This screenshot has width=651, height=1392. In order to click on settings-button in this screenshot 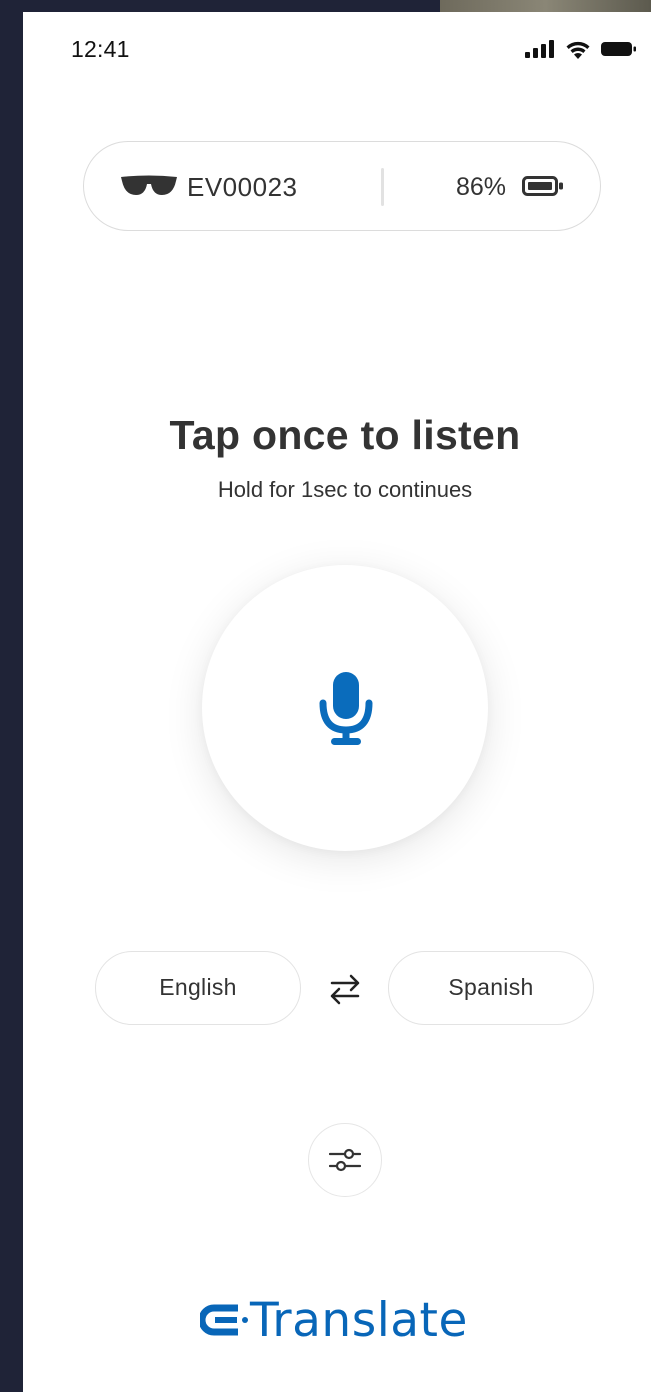, I will do `click(345, 1160)`.